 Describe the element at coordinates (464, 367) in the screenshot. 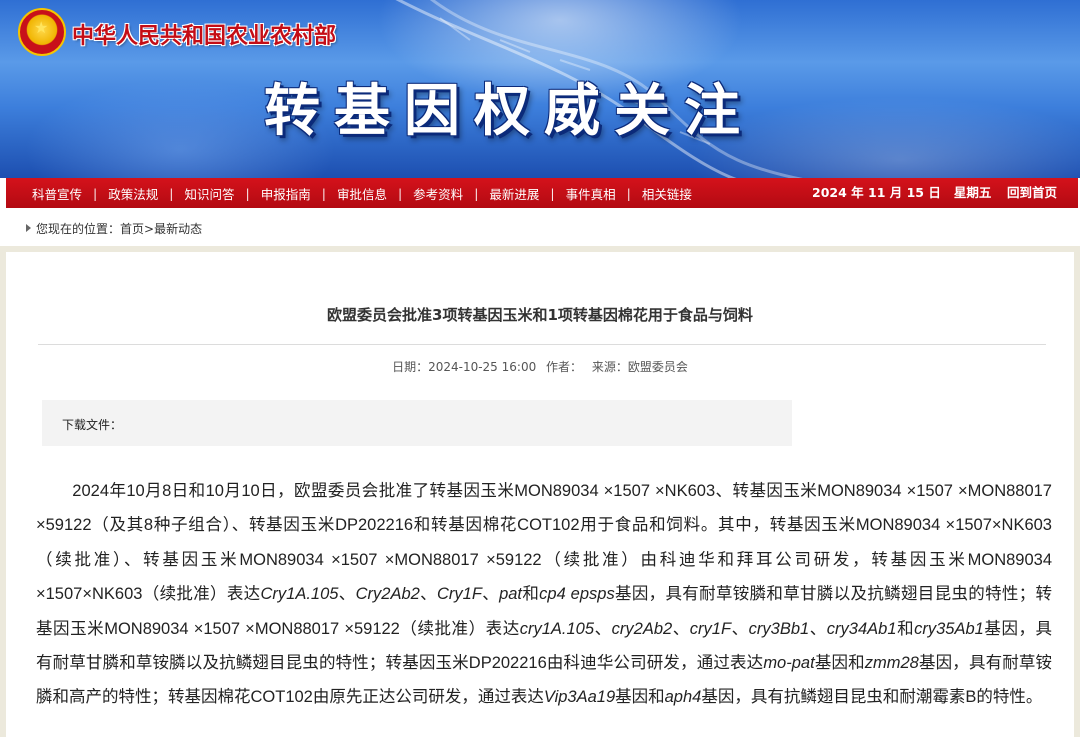

I see `article-date: 日期：2024-10-25 16:00` at that location.